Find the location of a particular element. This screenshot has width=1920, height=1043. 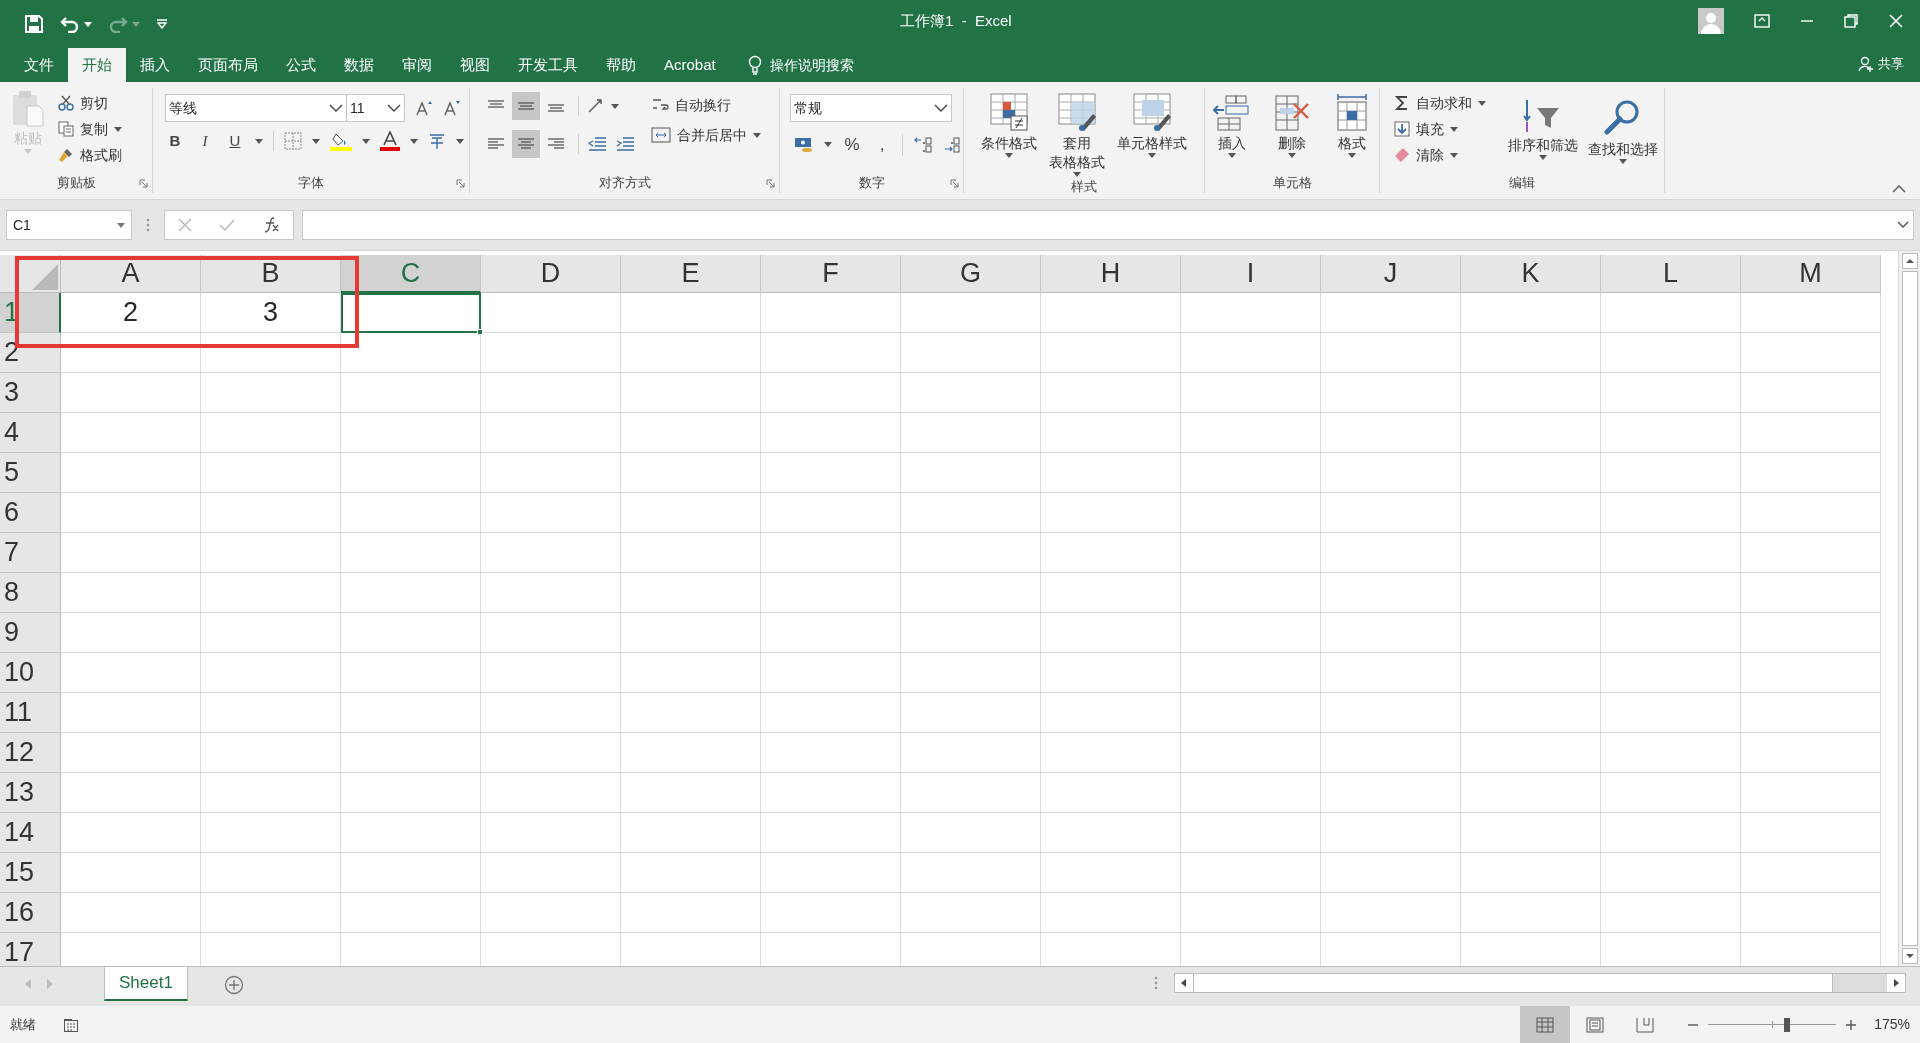

ribbon-tab: 视图 is located at coordinates (475, 65).